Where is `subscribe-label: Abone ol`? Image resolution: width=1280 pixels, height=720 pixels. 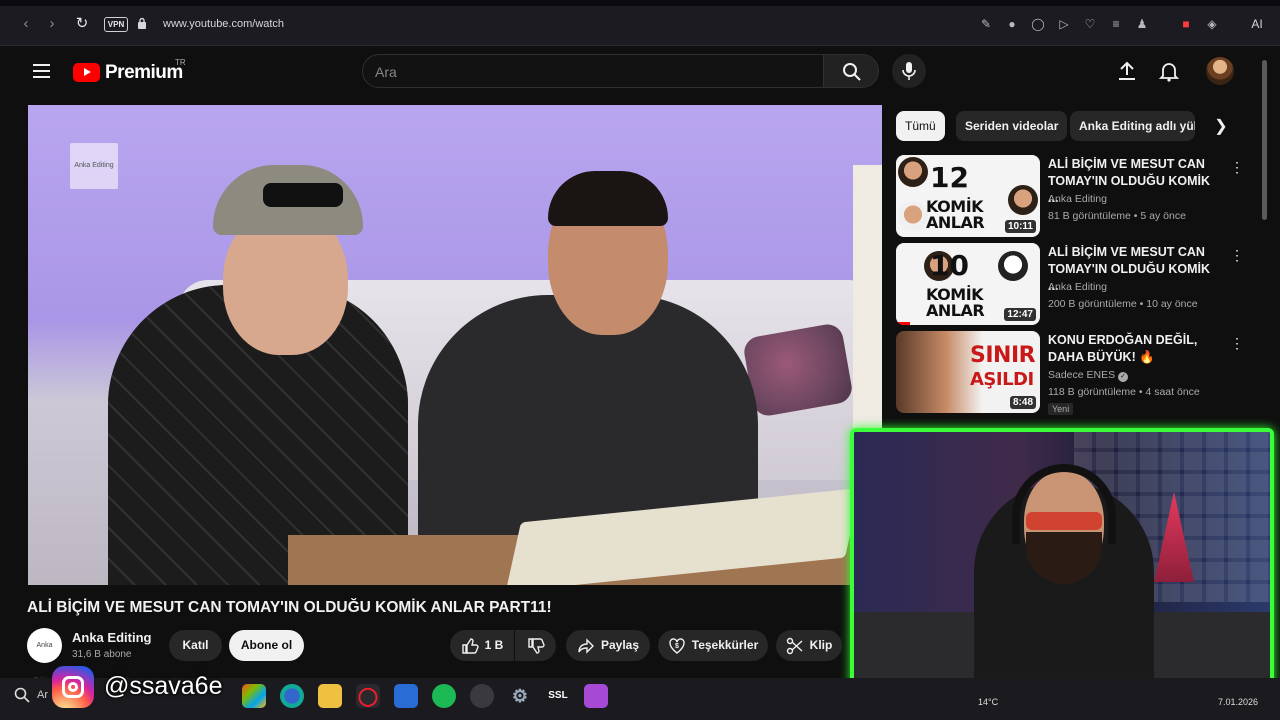 subscribe-label: Abone ol is located at coordinates (266, 645).